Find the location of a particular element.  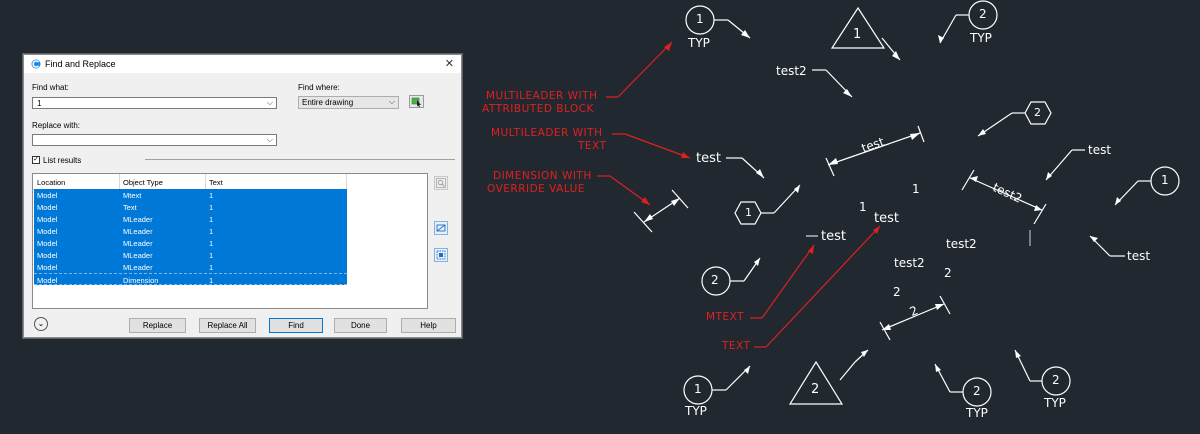

table-row: Model Text 1 is located at coordinates (190, 207).